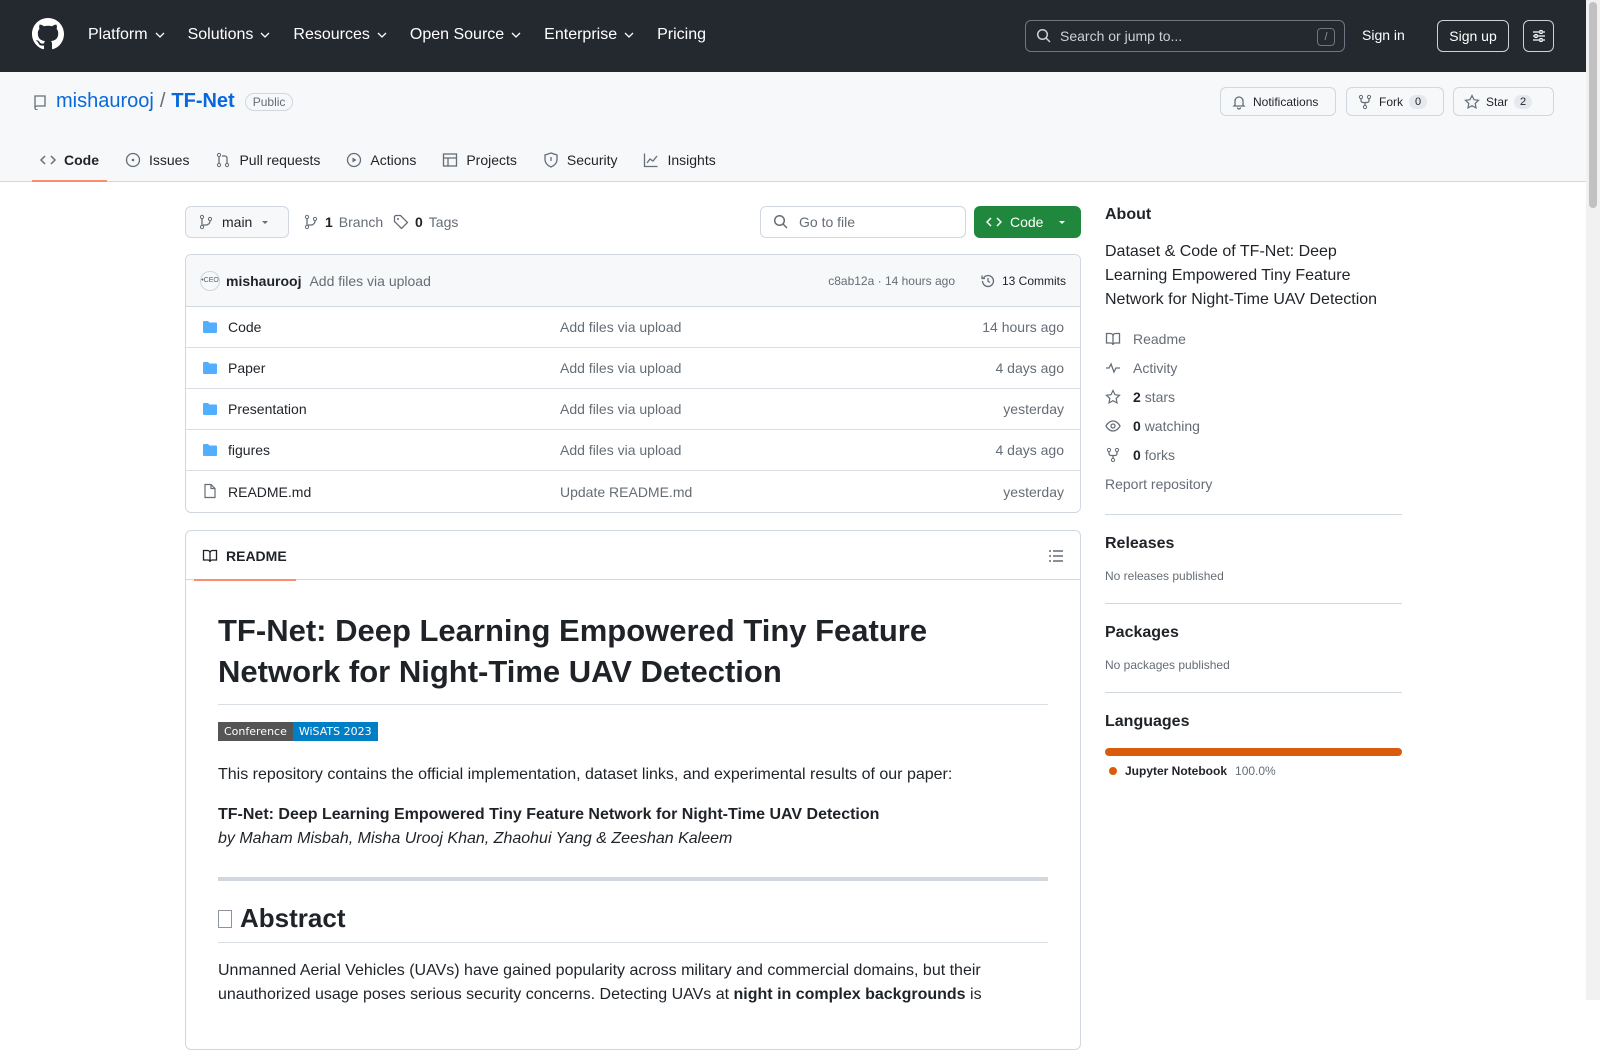  Describe the element at coordinates (230, 35) in the screenshot. I see `nav-solutions: Solutions` at that location.